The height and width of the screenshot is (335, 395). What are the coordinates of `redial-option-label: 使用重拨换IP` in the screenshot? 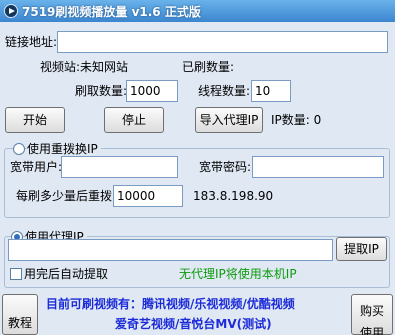 It's located at (64, 149).